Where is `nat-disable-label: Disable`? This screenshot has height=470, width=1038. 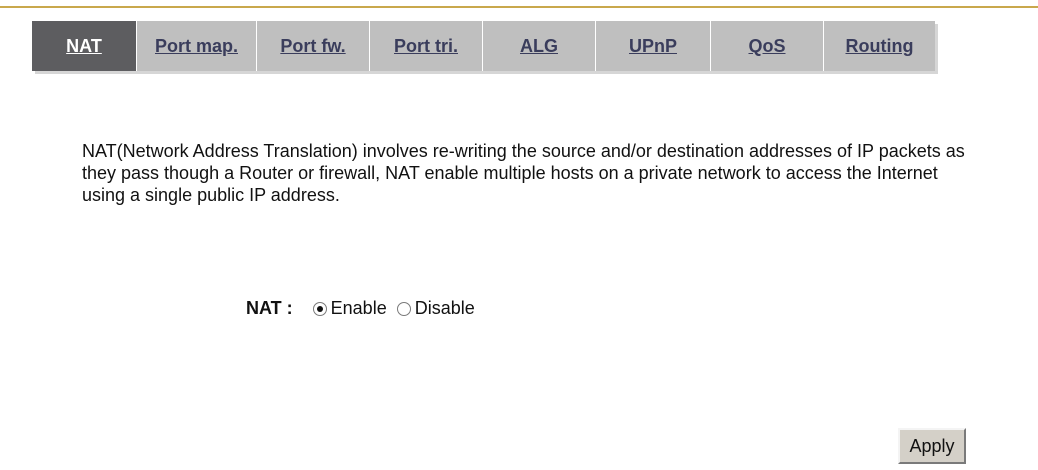
nat-disable-label: Disable is located at coordinates (445, 308).